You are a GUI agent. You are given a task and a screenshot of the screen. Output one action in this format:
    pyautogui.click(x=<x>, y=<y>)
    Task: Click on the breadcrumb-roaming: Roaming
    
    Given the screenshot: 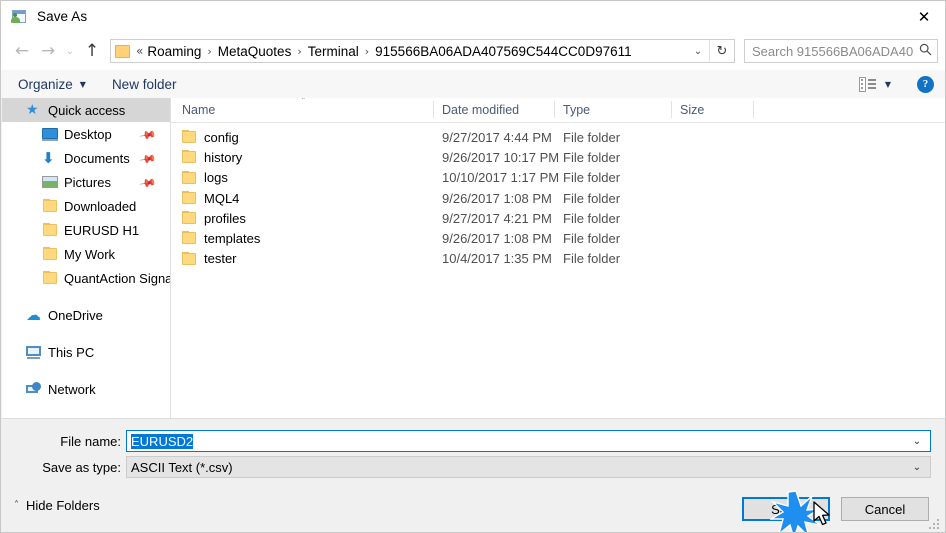 What is the action you would take?
    pyautogui.click(x=174, y=51)
    